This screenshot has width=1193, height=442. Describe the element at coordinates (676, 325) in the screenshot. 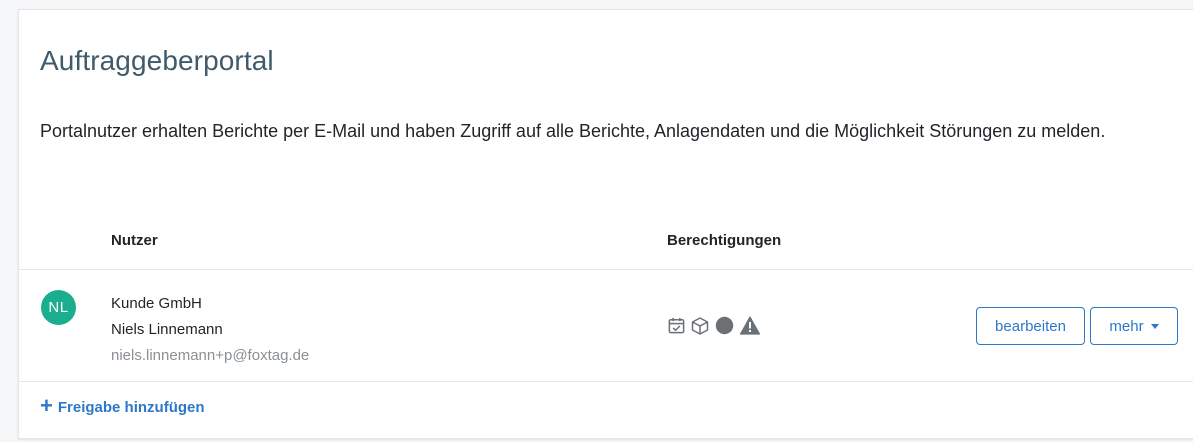

I see `calendar-check-icon` at that location.